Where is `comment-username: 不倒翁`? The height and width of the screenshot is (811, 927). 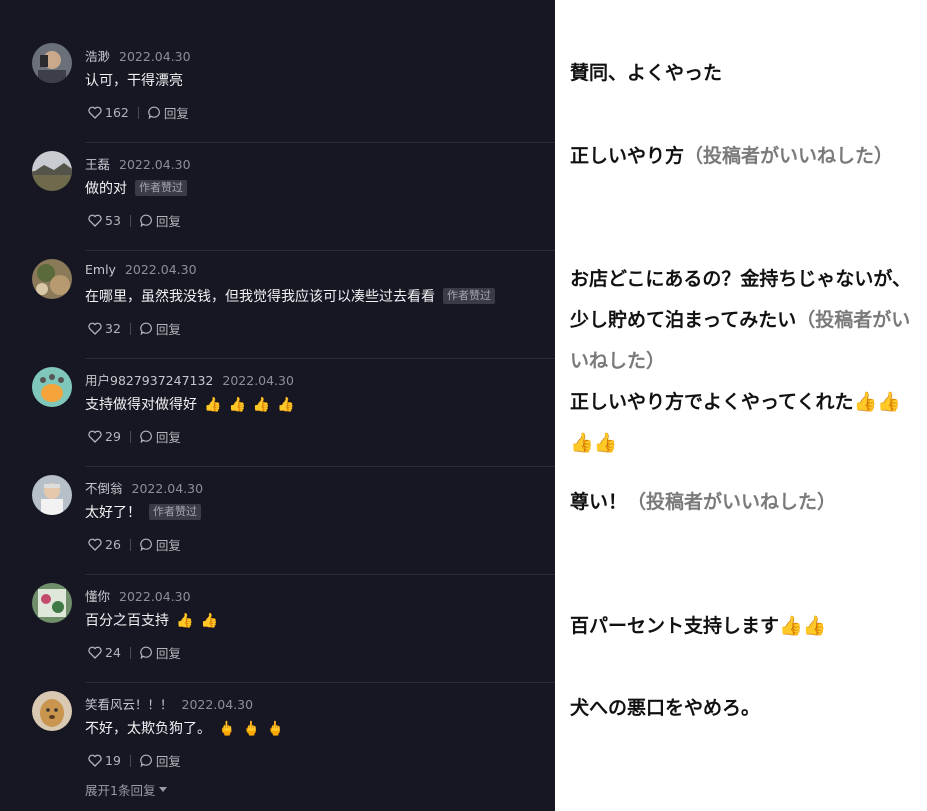
comment-username: 不倒翁 is located at coordinates (104, 488).